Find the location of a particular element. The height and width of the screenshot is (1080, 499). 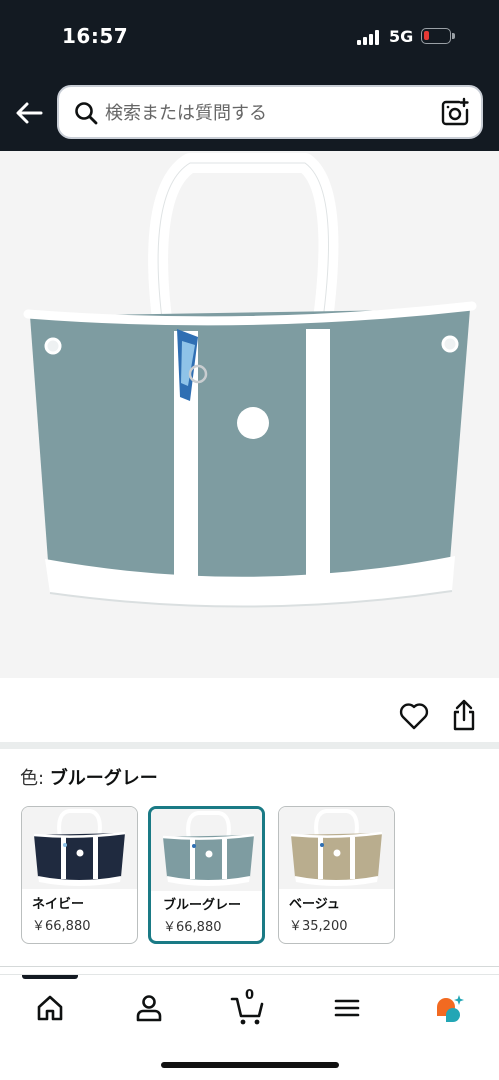

navy-bag-thumbnail is located at coordinates (79, 847).